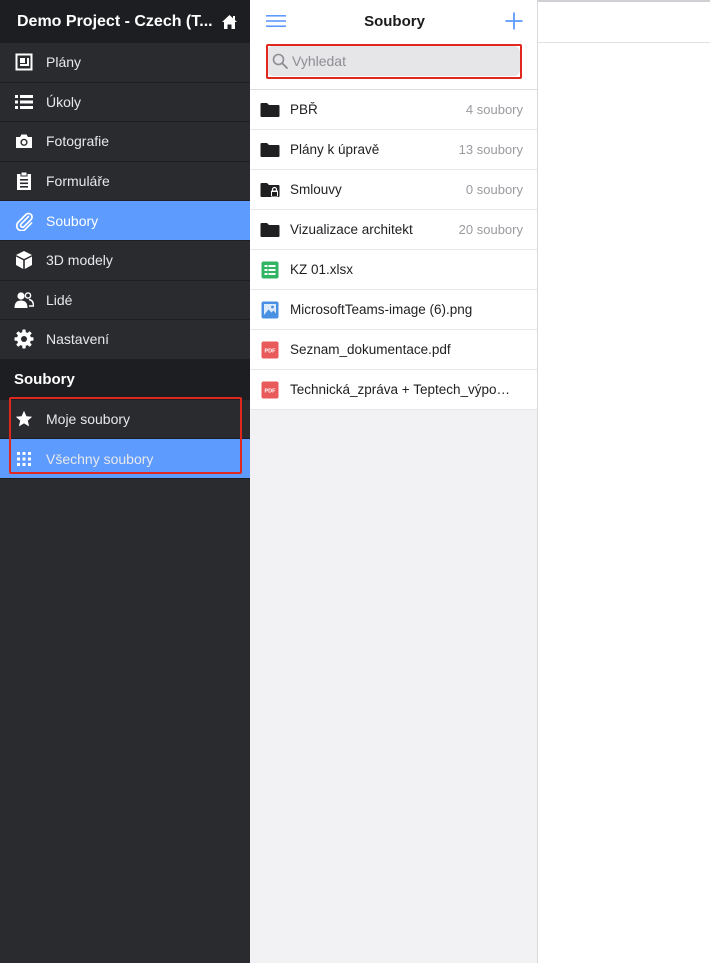  What do you see at coordinates (393, 45) in the screenshot?
I see `files-panel-header: Soubory` at bounding box center [393, 45].